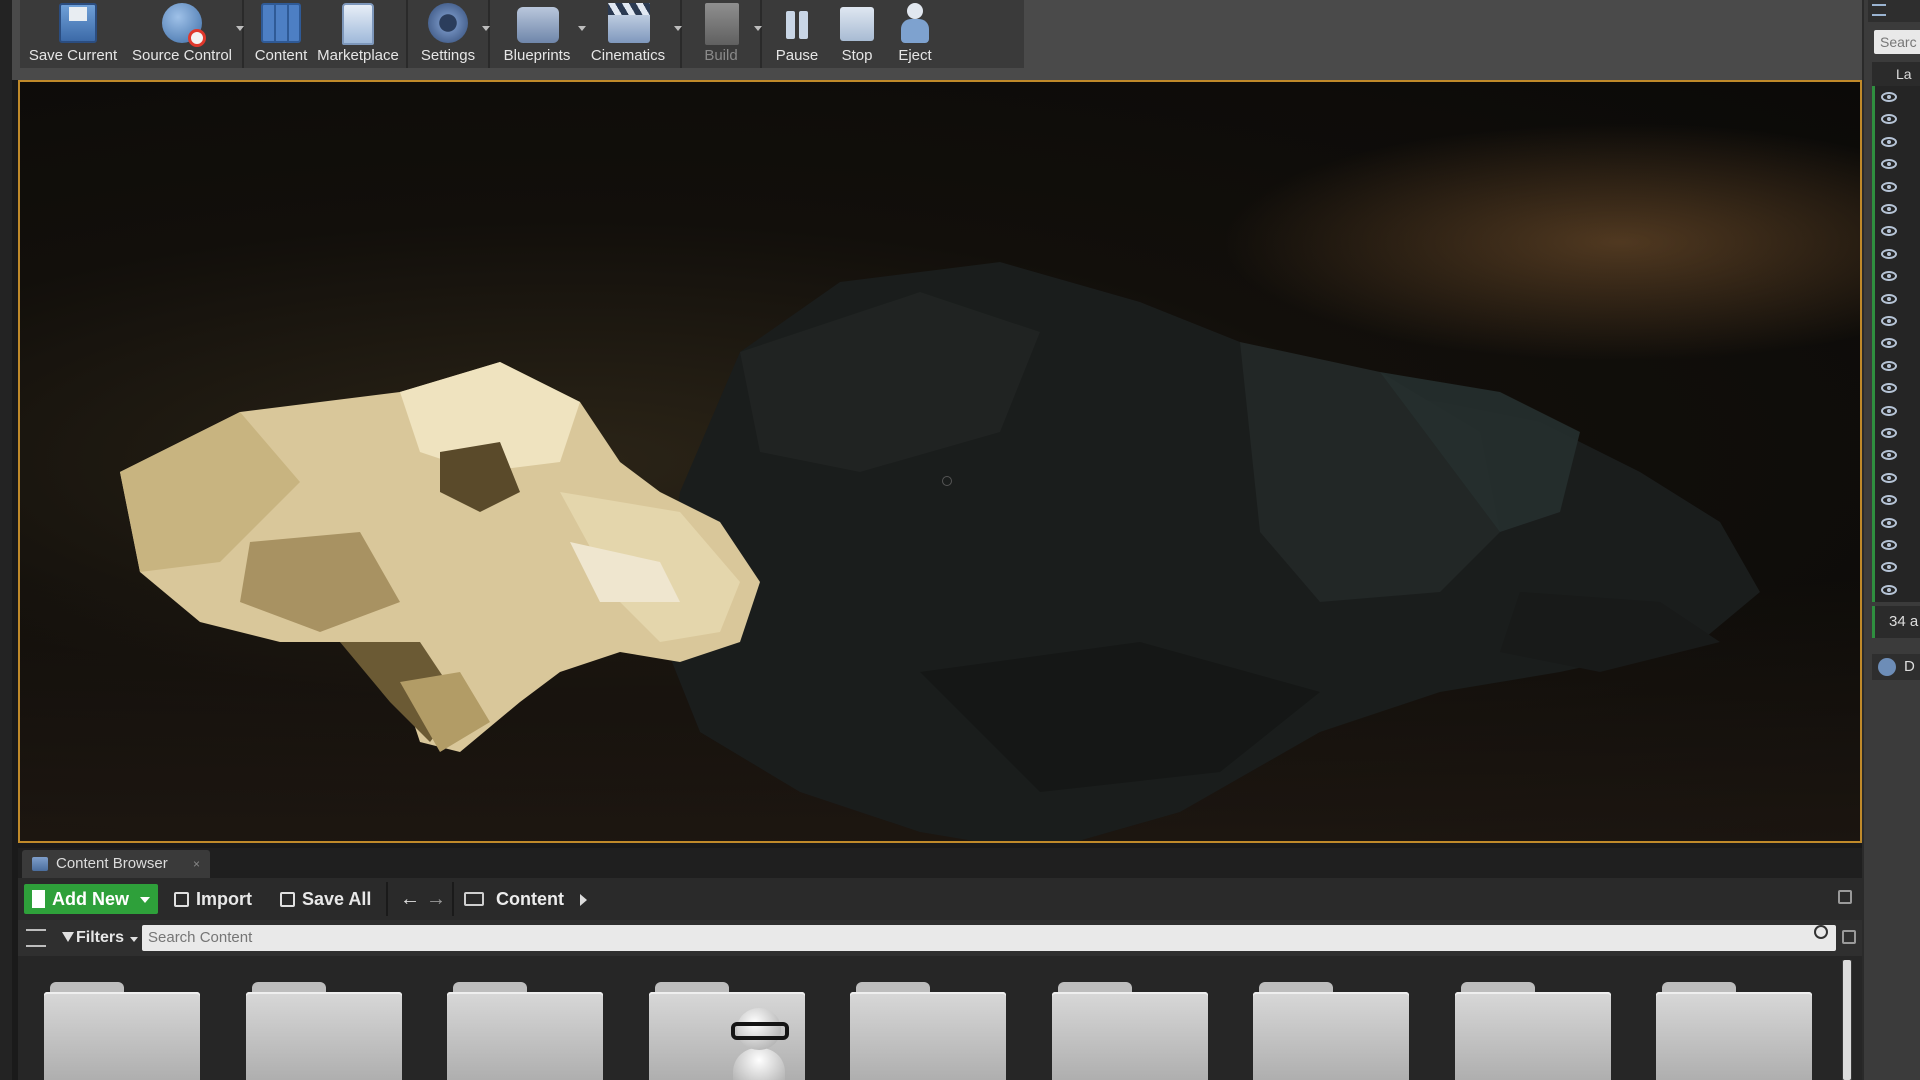 The height and width of the screenshot is (1080, 1920). What do you see at coordinates (797, 25) in the screenshot?
I see `pause-icon` at bounding box center [797, 25].